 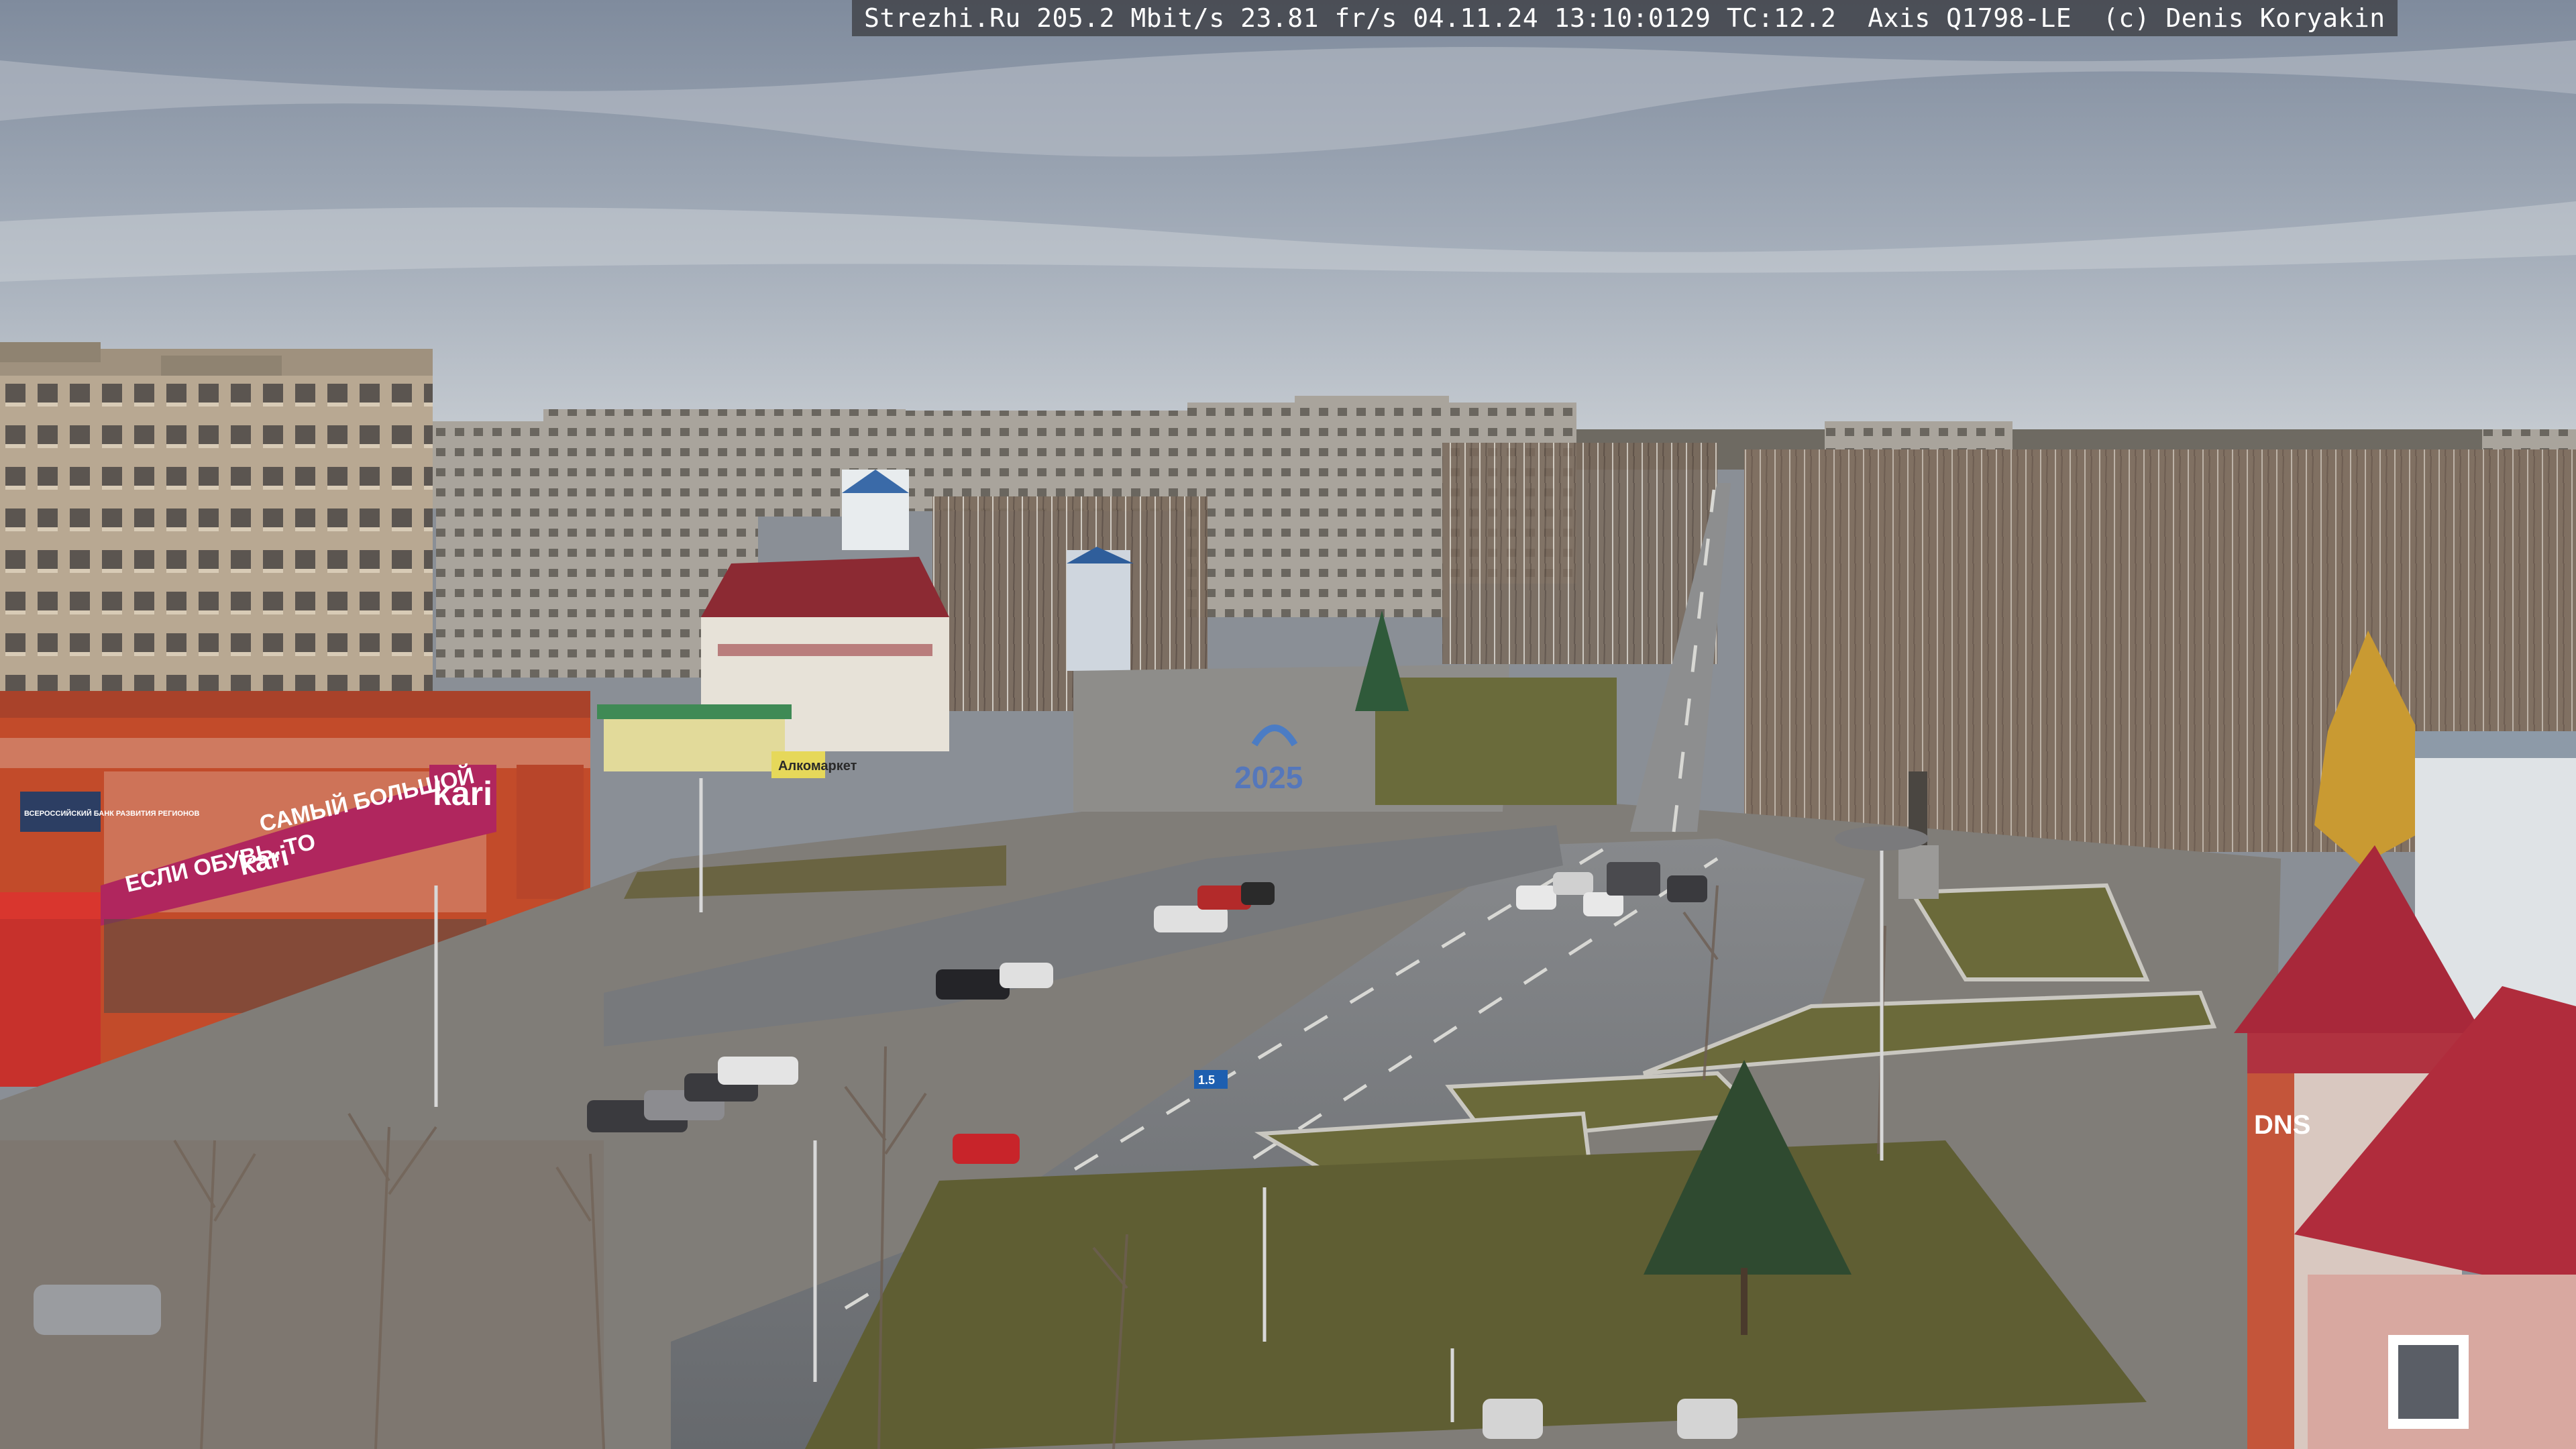 What do you see at coordinates (1268, 777) in the screenshot?
I see `square-year-sign: 2025` at bounding box center [1268, 777].